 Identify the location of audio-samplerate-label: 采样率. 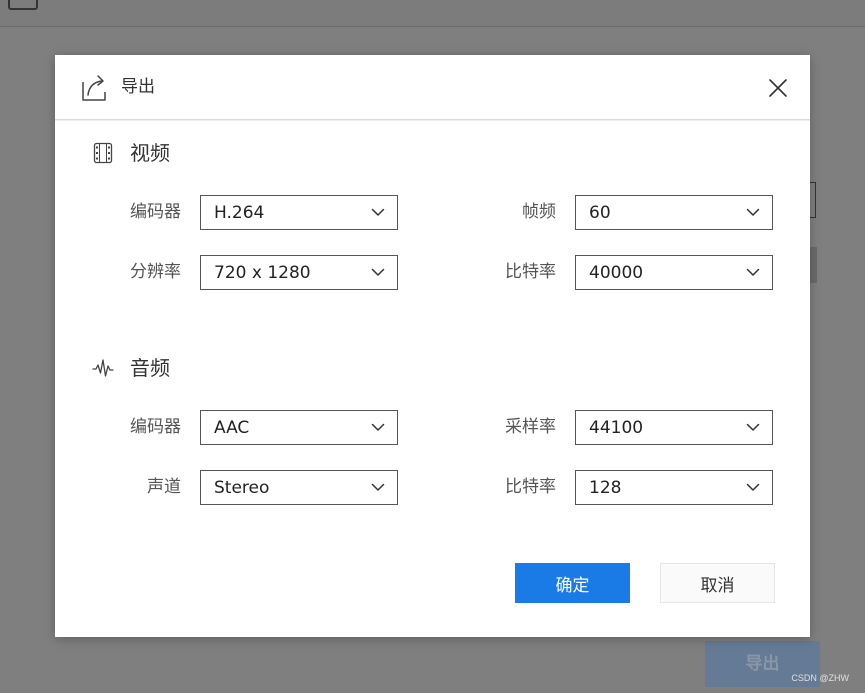
(530, 427).